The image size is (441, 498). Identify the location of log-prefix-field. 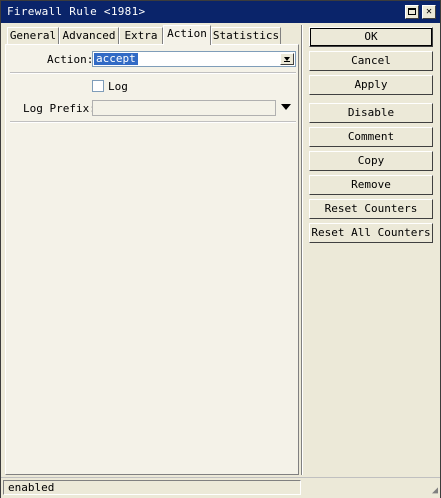
(184, 108).